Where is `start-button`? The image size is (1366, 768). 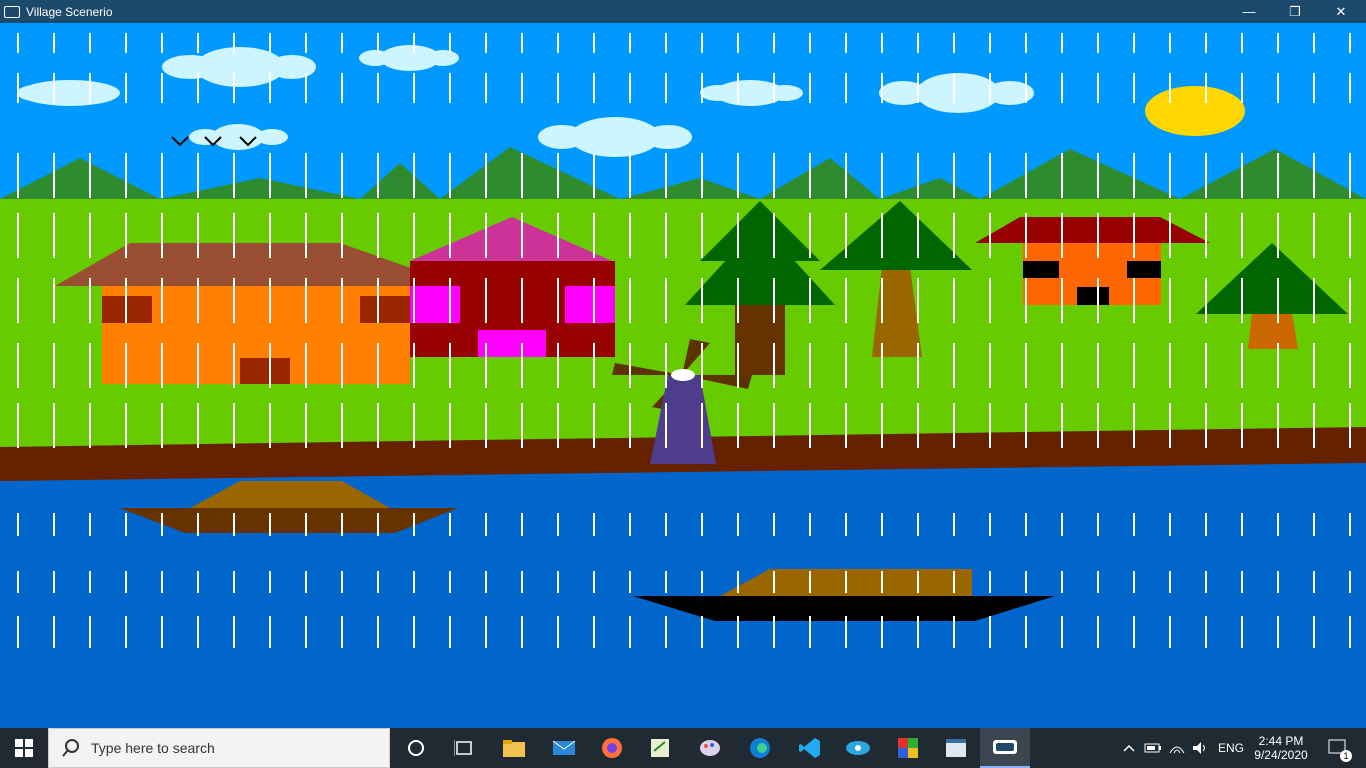 start-button is located at coordinates (24, 748).